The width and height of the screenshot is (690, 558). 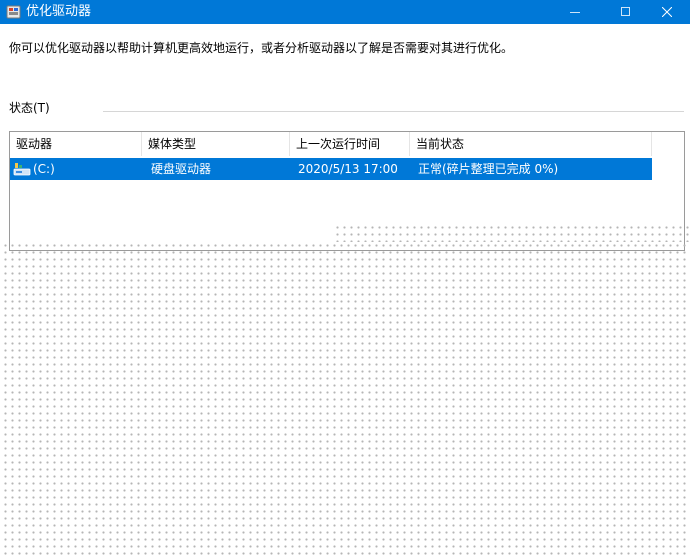 What do you see at coordinates (22, 169) in the screenshot?
I see `hard-drive-icon` at bounding box center [22, 169].